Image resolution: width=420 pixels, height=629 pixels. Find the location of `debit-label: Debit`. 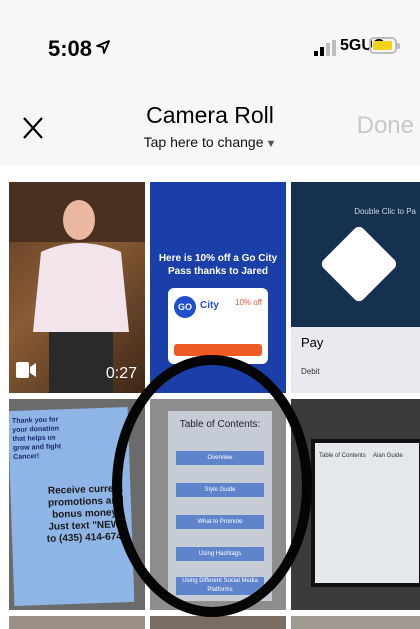

debit-label: Debit is located at coordinates (310, 371).